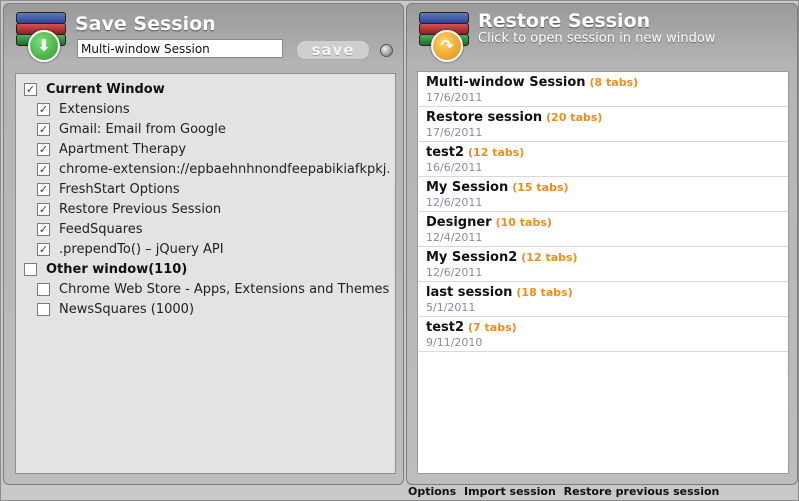  I want to click on tab-row: ✓ Gmail: Email from Google, so click(213, 129).